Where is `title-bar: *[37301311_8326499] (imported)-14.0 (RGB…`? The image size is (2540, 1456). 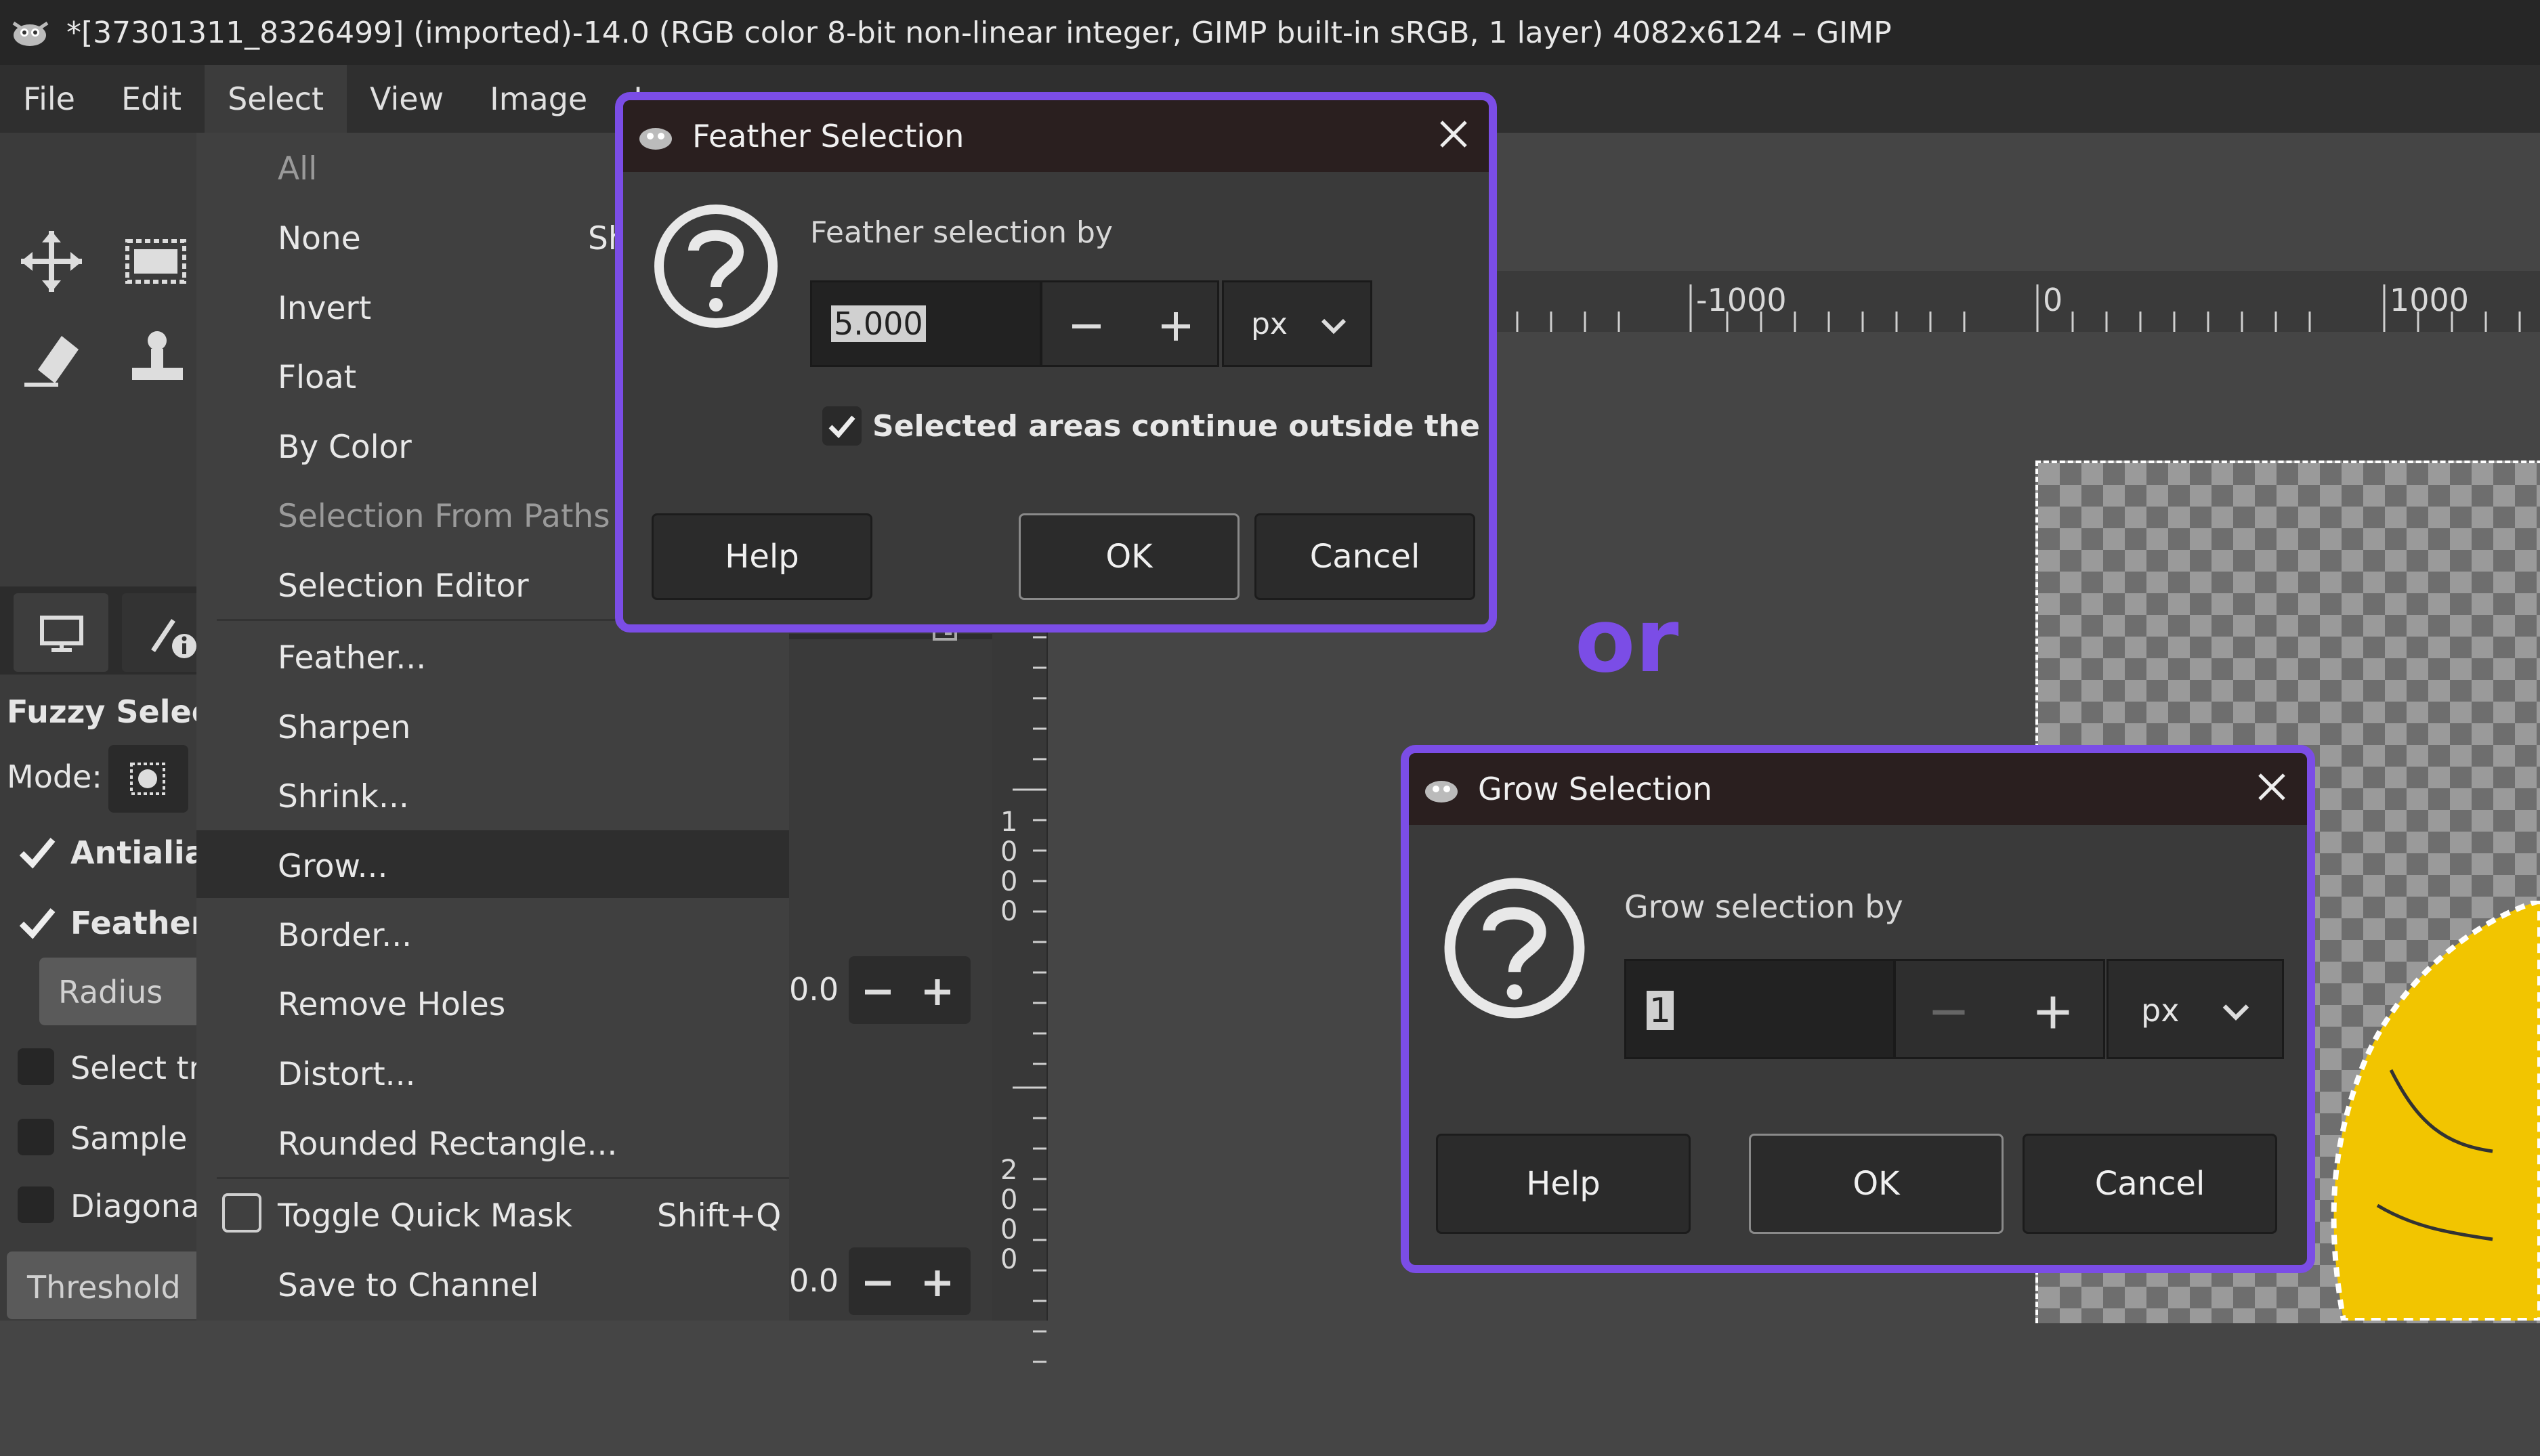
title-bar: *[37301311_8326499] (imported)-14.0 (RGB… is located at coordinates (1270, 32).